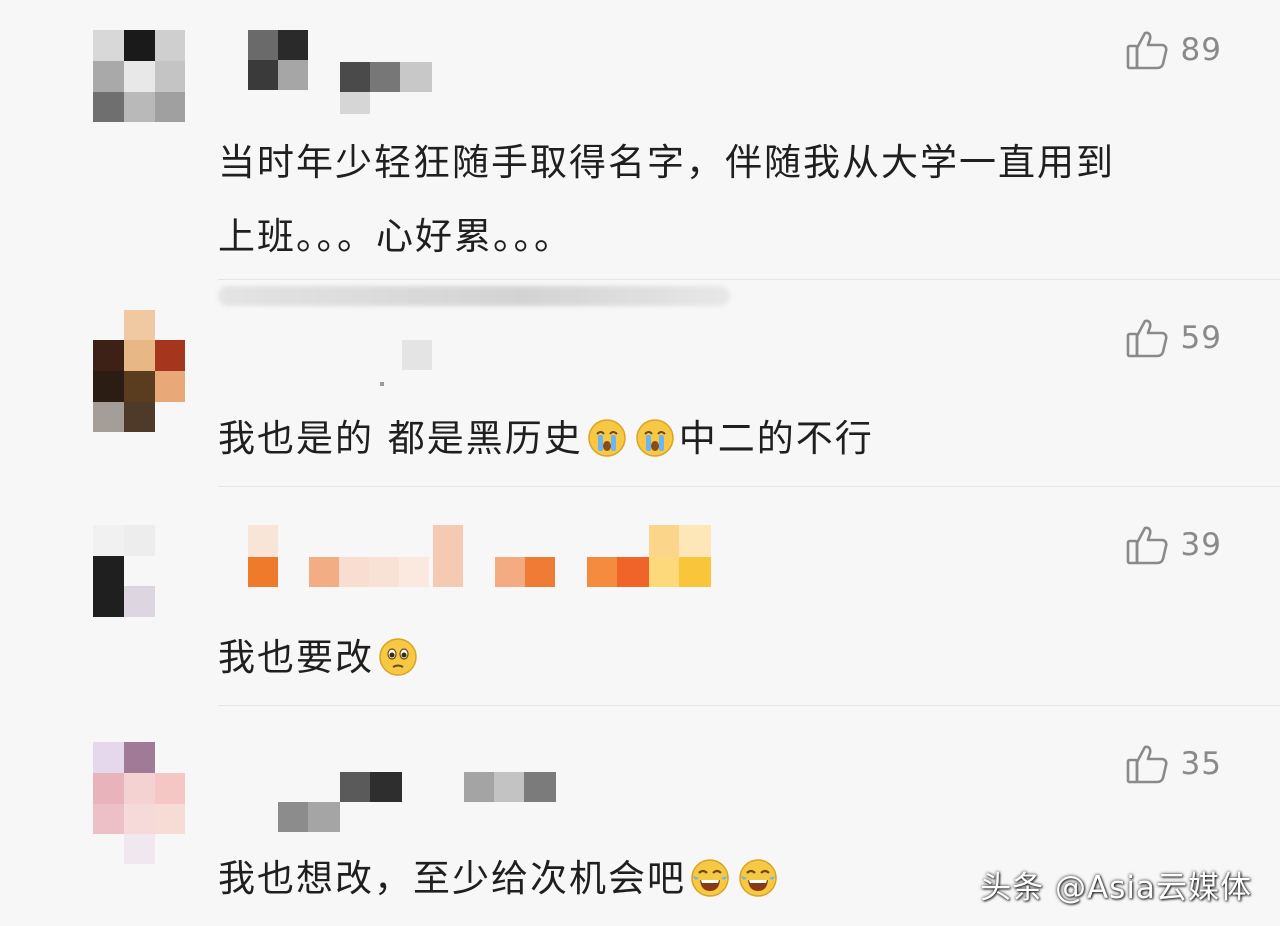 This screenshot has height=926, width=1280. I want to click on like-count: 89, so click(1201, 50).